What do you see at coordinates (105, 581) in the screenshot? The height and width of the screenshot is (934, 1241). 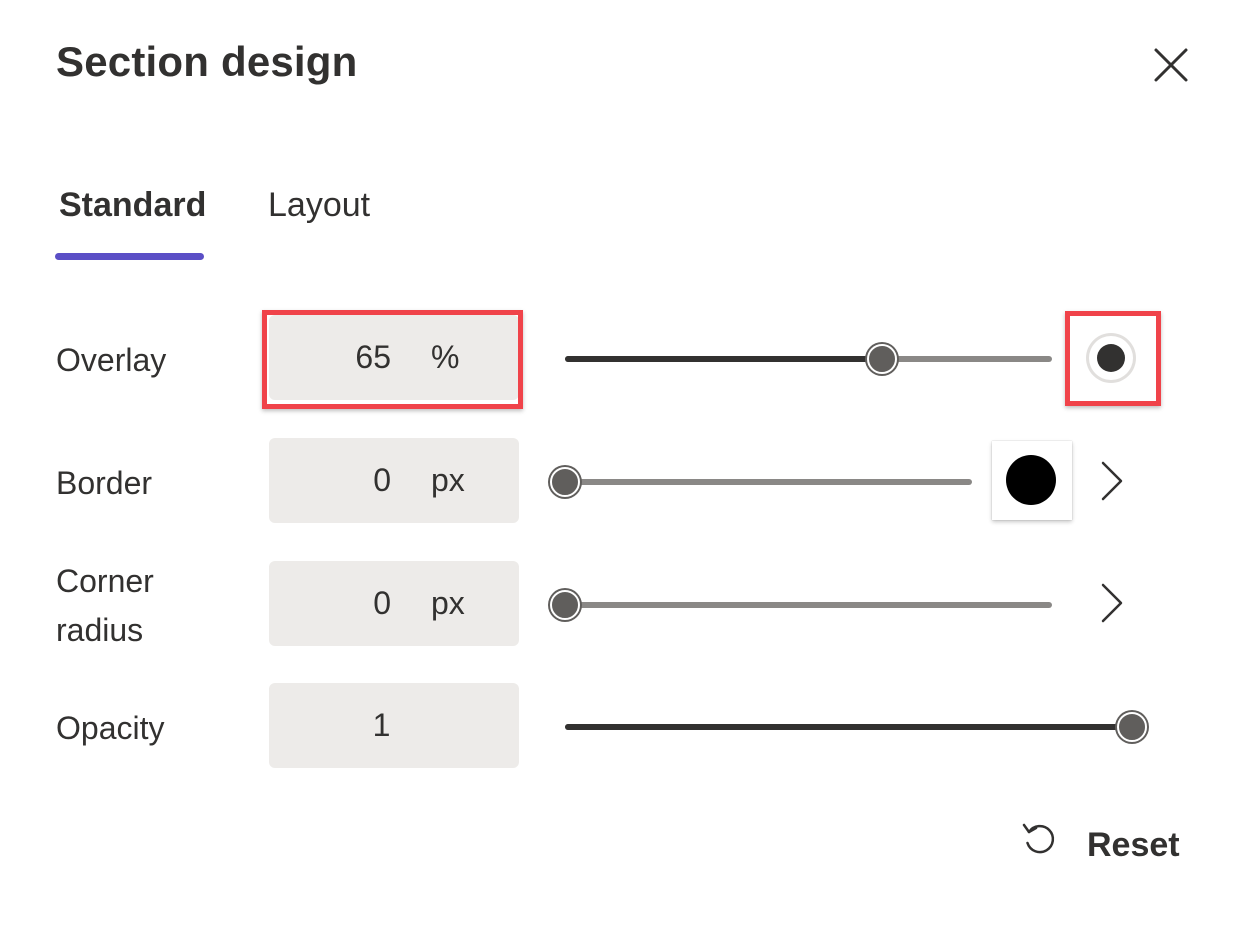 I see `corner-radius-label-line1: Corner` at bounding box center [105, 581].